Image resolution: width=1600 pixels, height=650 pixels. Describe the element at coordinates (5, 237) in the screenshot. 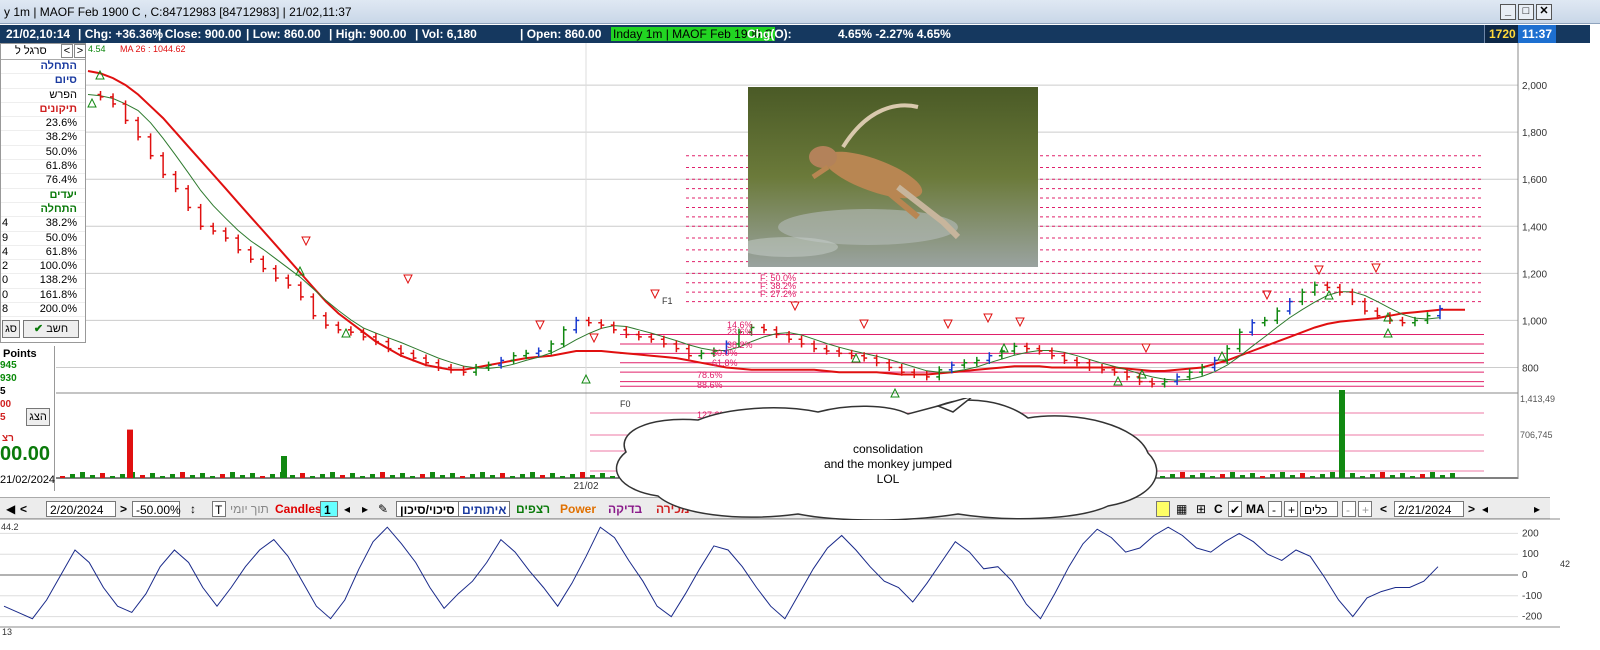

I see `fib-row-left: 9` at that location.